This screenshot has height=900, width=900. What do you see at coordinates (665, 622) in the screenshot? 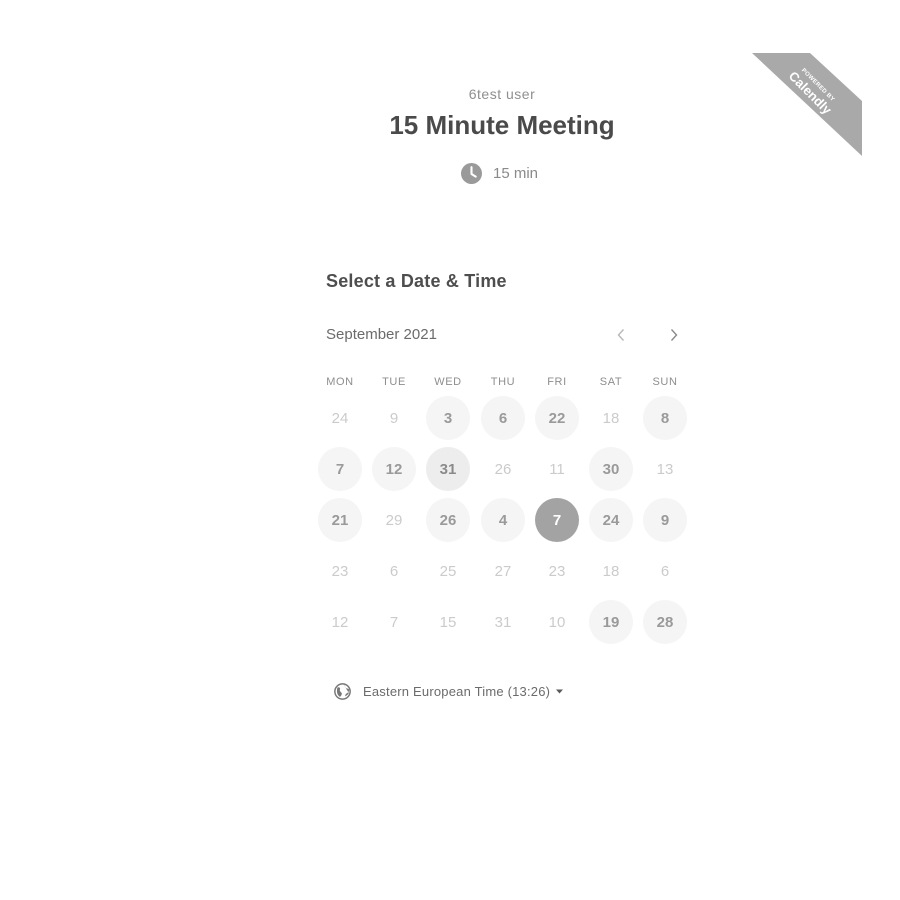
I see `calendar-day: 28` at bounding box center [665, 622].